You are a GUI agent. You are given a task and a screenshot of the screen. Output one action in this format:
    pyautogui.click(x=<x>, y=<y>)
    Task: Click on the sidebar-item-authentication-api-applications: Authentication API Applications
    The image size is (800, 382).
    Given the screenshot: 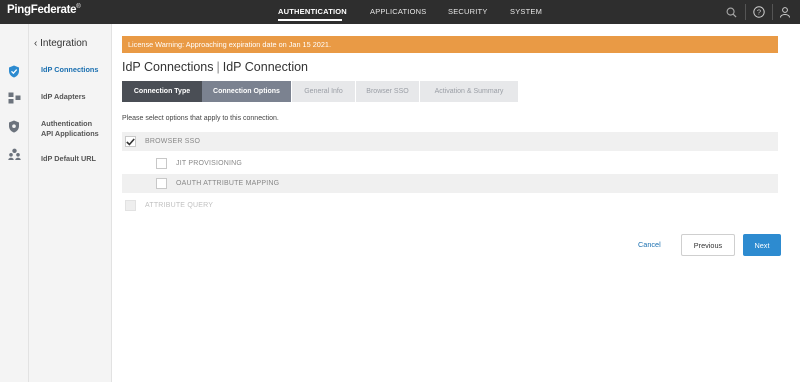 What is the action you would take?
    pyautogui.click(x=70, y=129)
    